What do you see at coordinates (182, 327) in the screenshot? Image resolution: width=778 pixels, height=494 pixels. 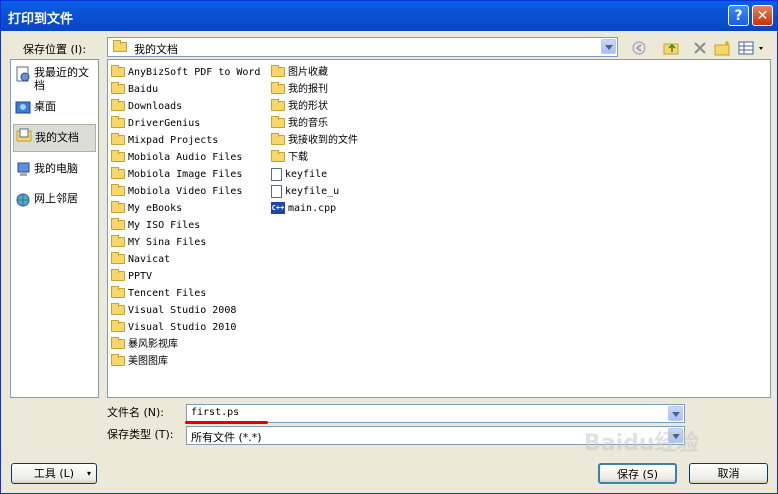 I see `file-name: Visual Studio 2010` at bounding box center [182, 327].